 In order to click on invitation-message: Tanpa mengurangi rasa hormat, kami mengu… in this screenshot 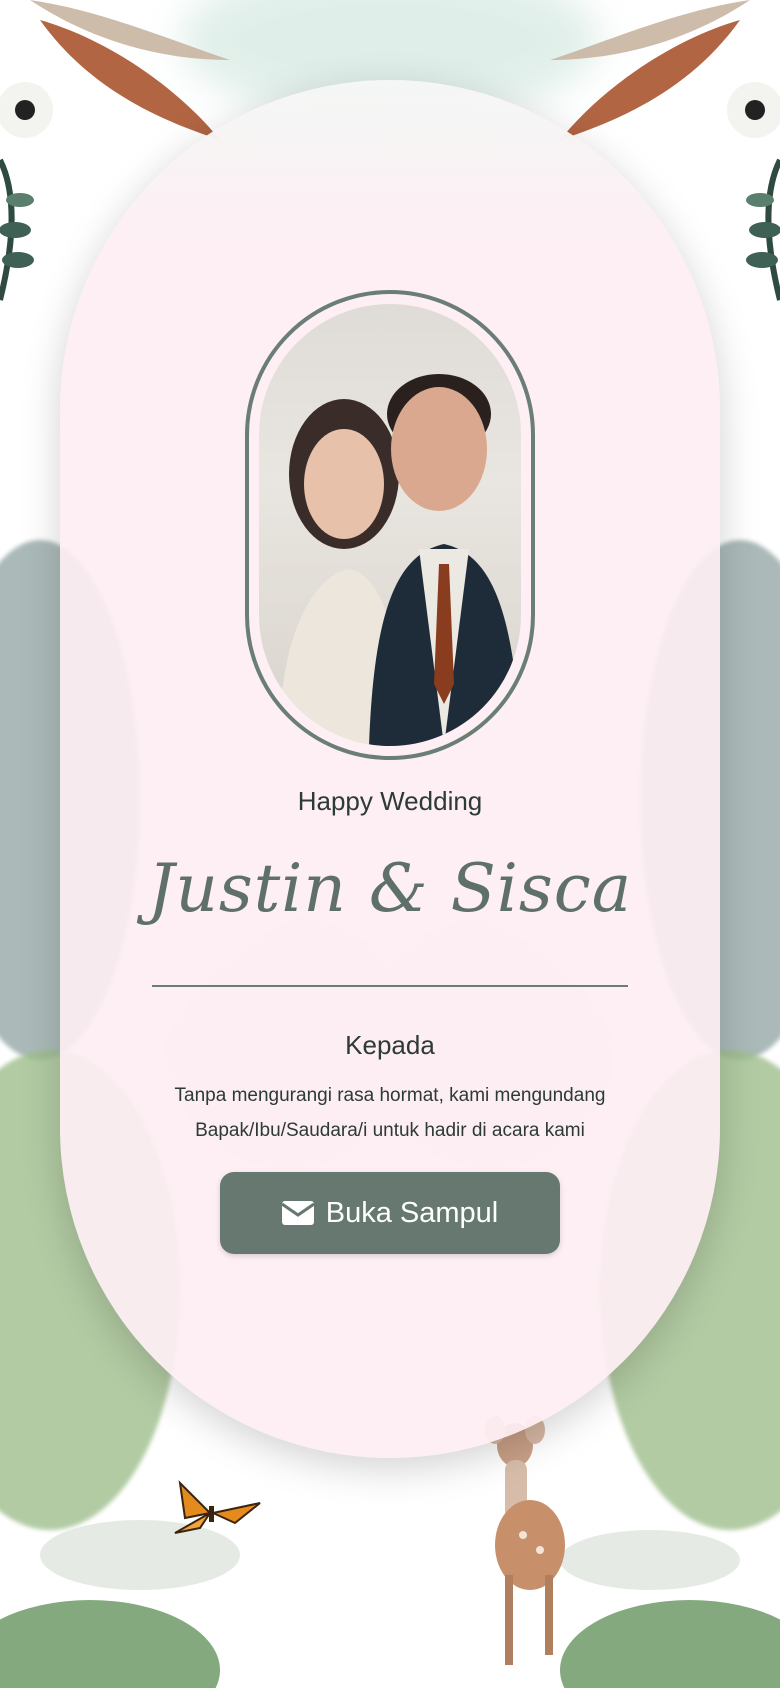, I will do `click(390, 1113)`.